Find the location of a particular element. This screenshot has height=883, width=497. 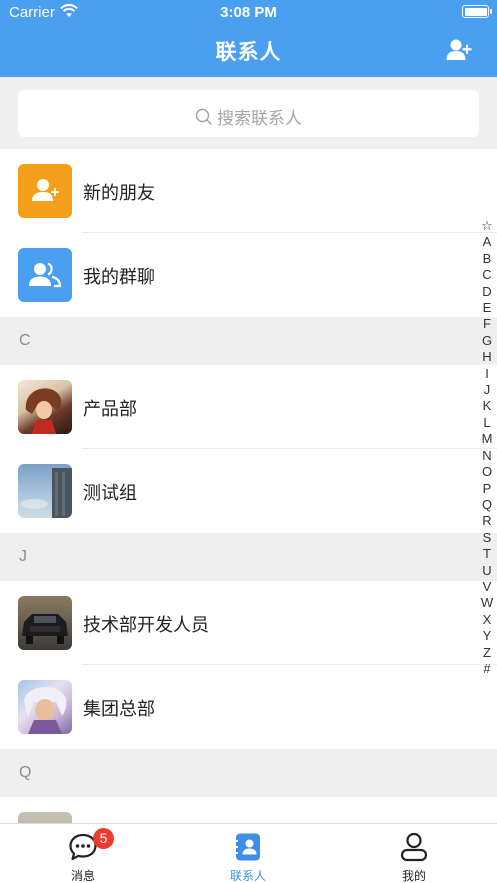

contact-row: 测试组 is located at coordinates (248, 491).